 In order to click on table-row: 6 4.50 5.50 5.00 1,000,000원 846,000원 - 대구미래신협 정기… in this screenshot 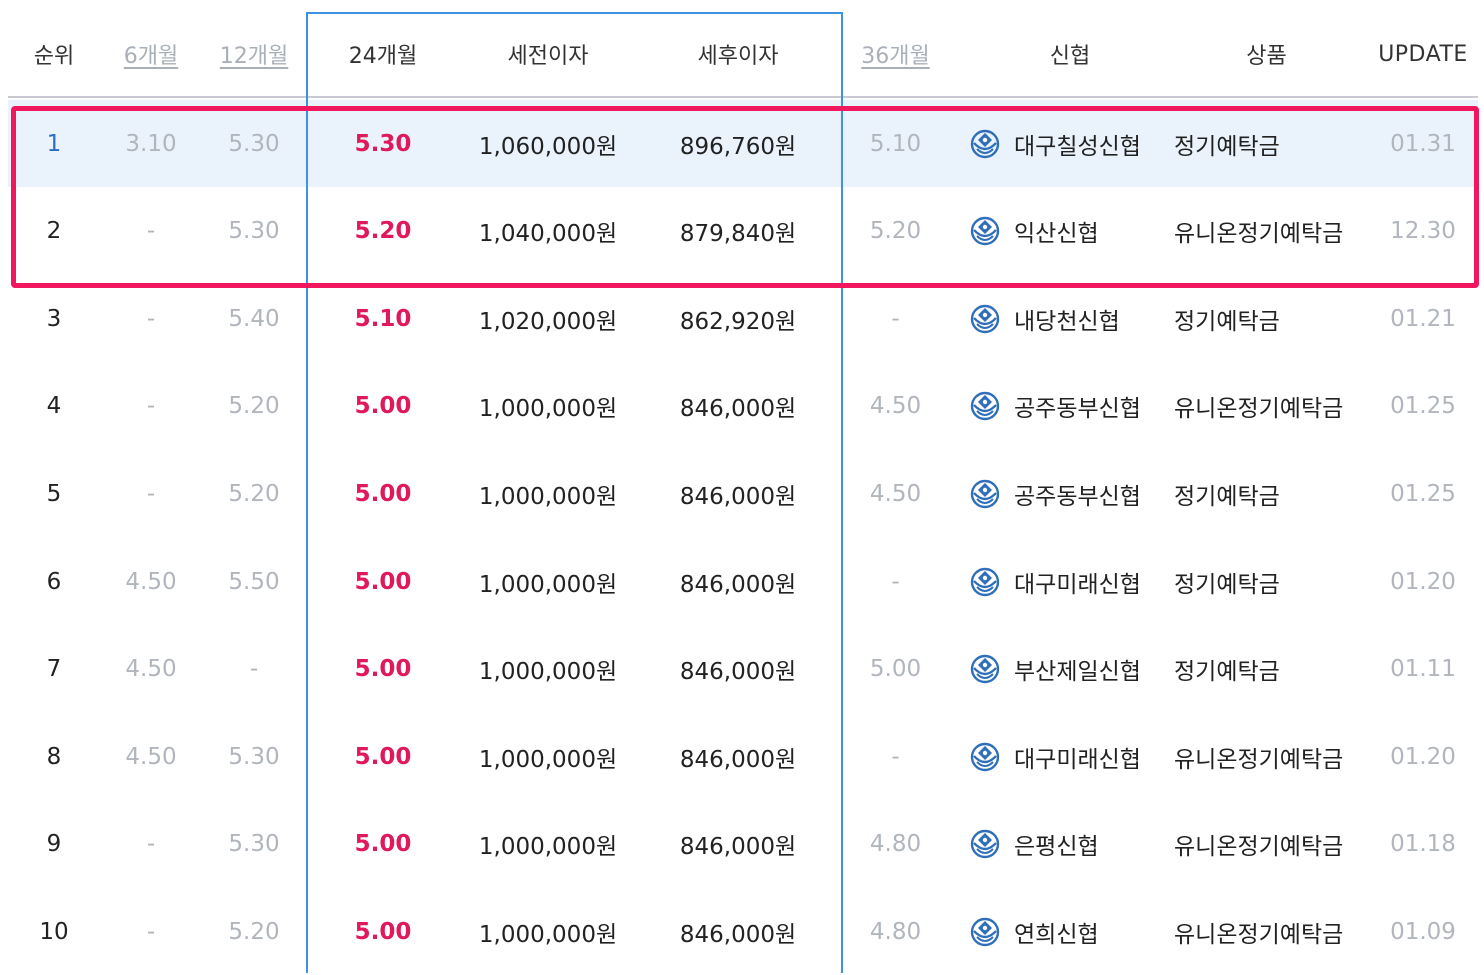, I will do `click(743, 581)`.